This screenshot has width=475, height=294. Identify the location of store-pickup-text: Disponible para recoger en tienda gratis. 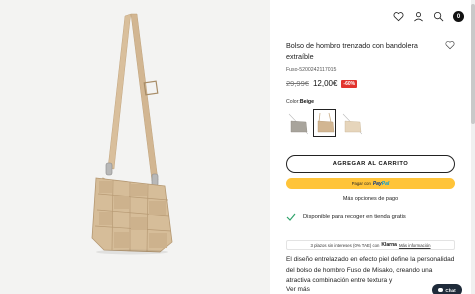
(354, 217).